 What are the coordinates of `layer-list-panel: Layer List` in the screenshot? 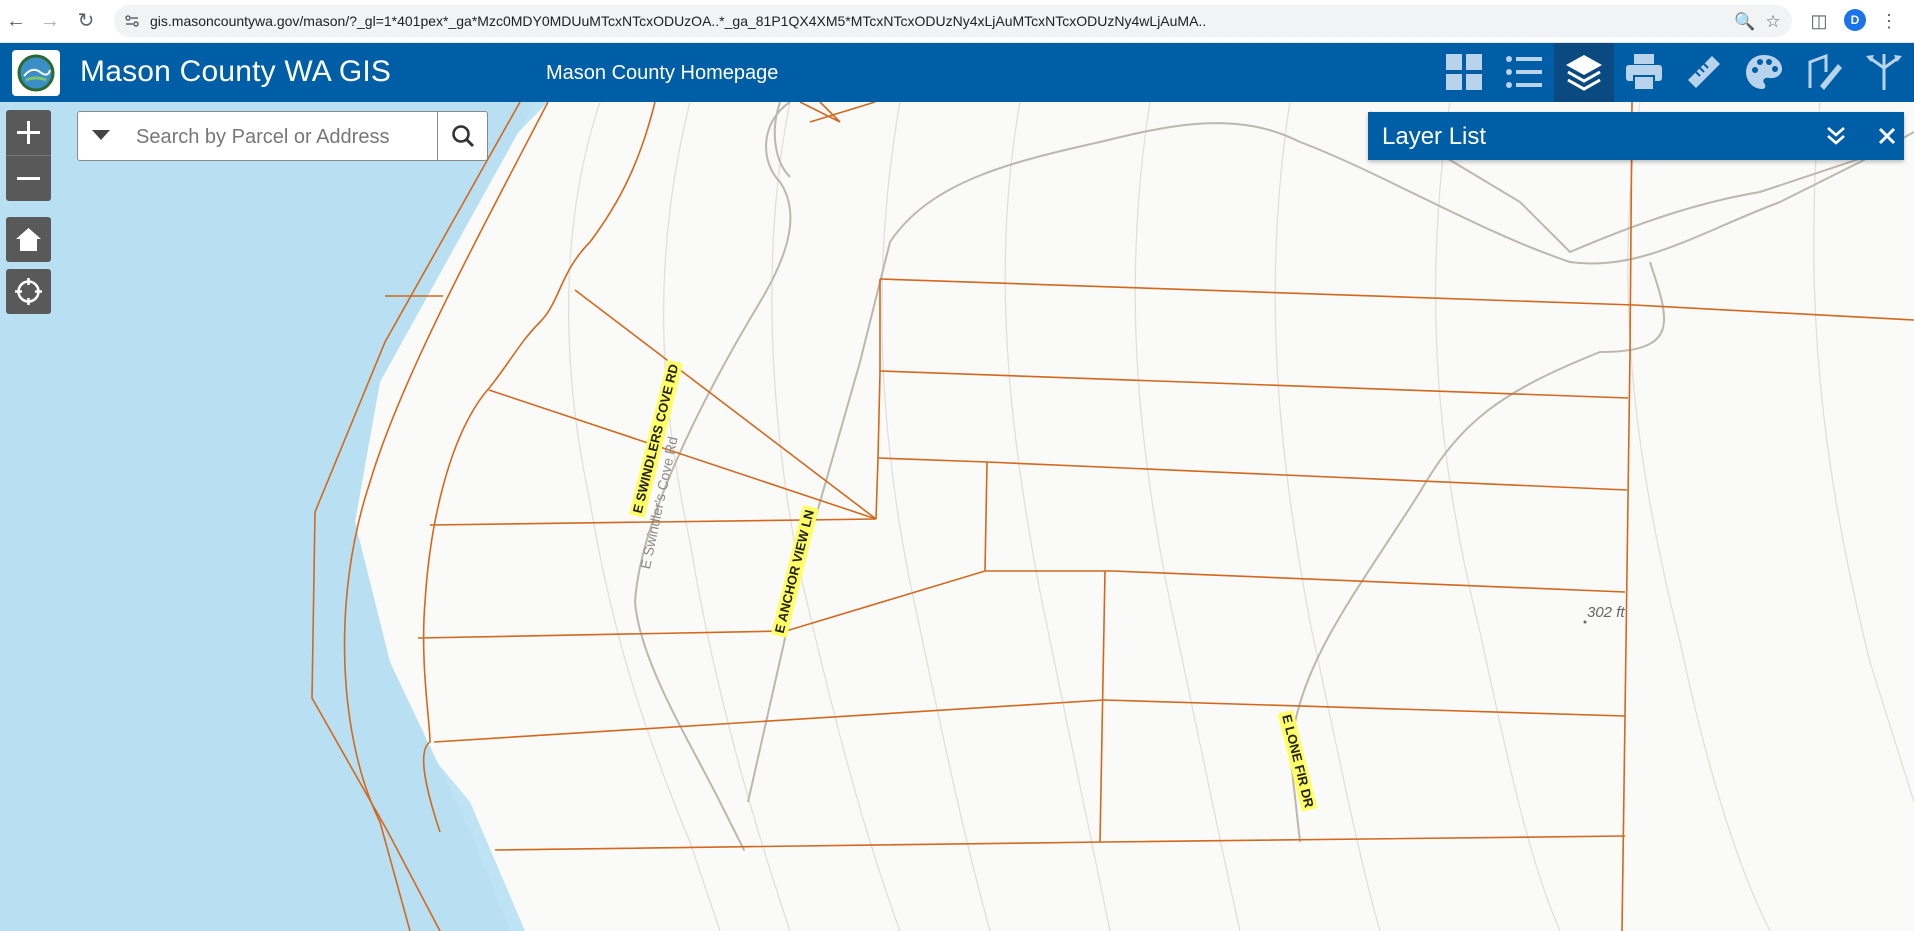 It's located at (1636, 136).